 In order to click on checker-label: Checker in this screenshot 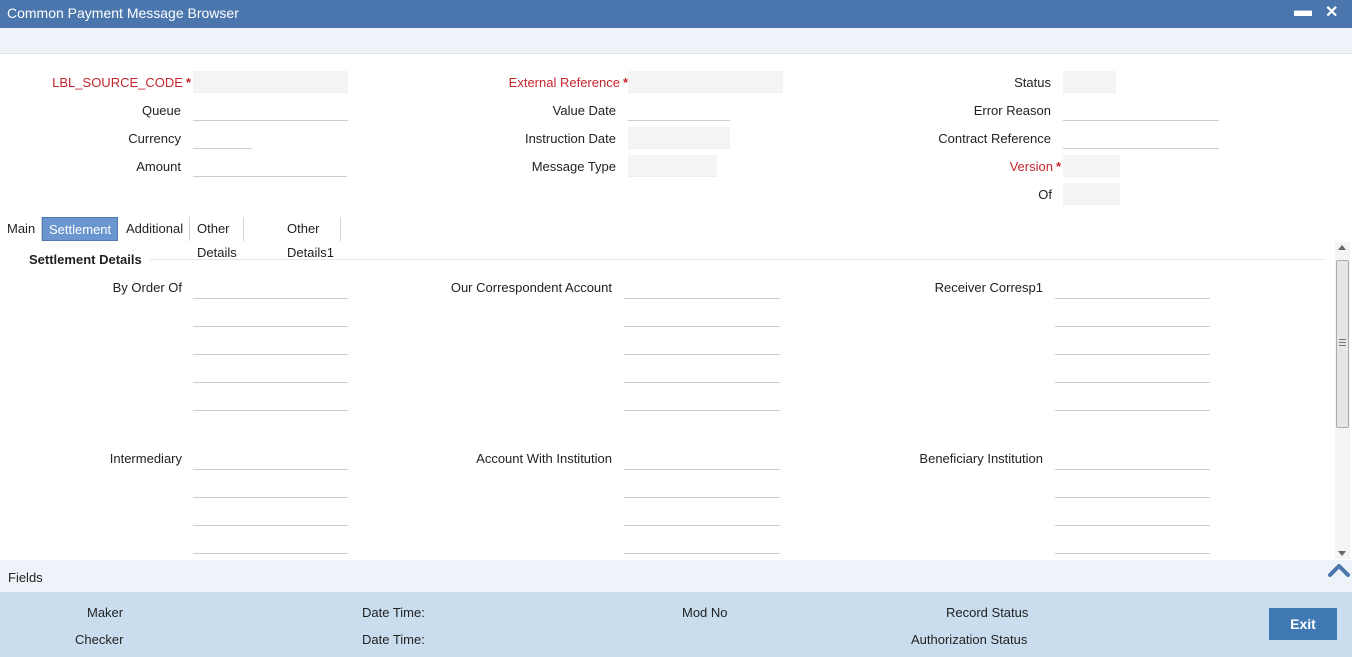, I will do `click(99, 639)`.